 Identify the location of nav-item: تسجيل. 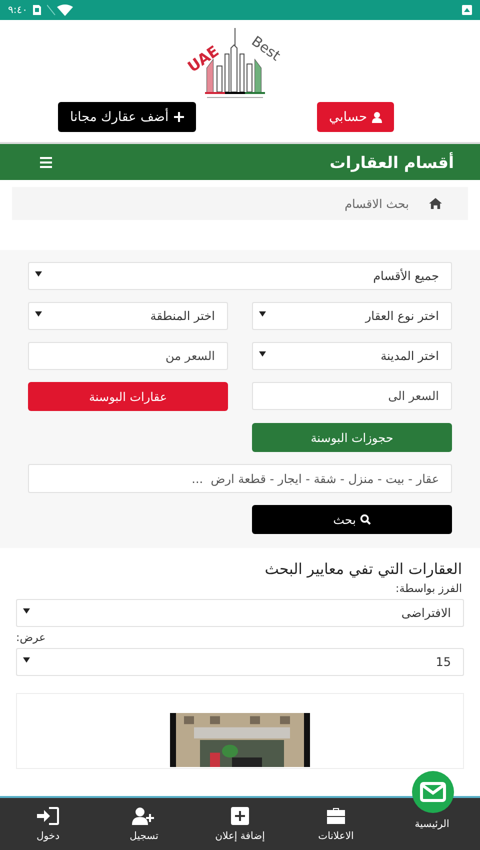
(144, 824).